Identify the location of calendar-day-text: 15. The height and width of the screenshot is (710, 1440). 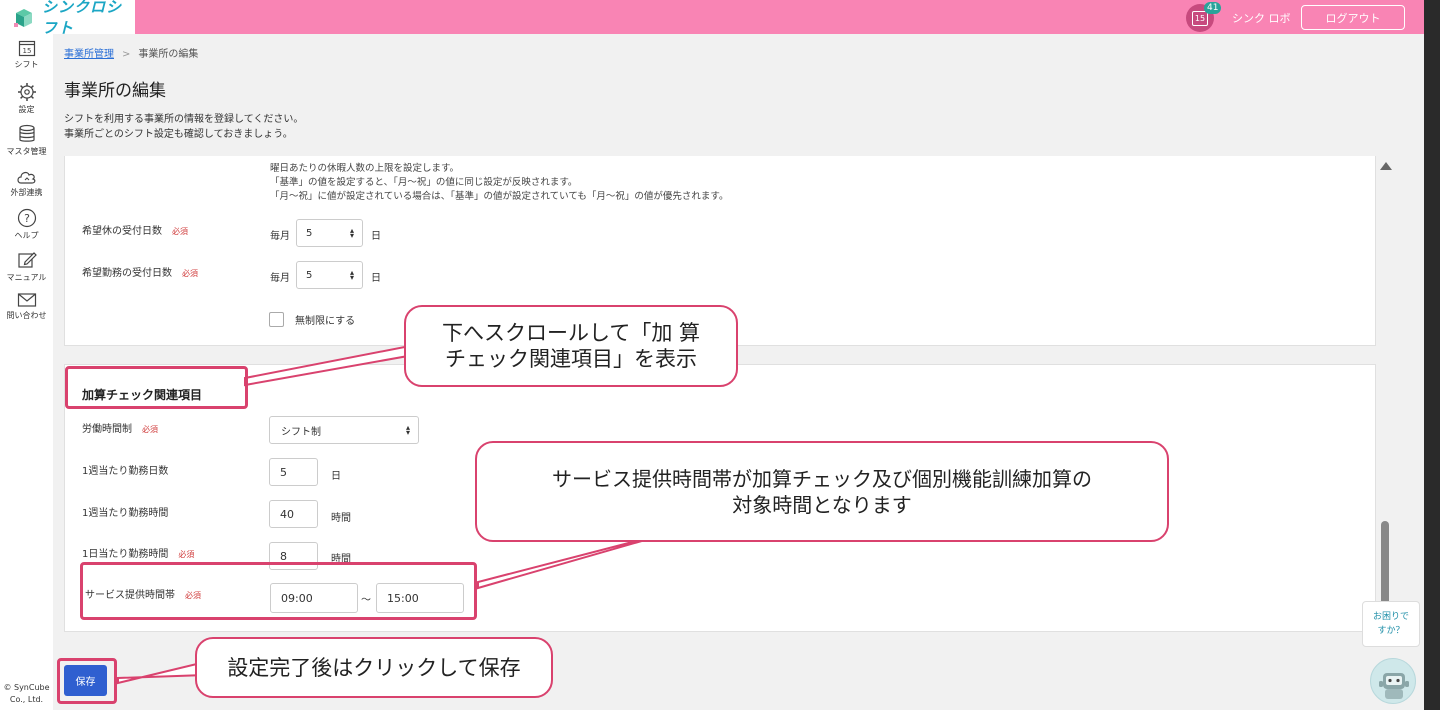
(26, 51).